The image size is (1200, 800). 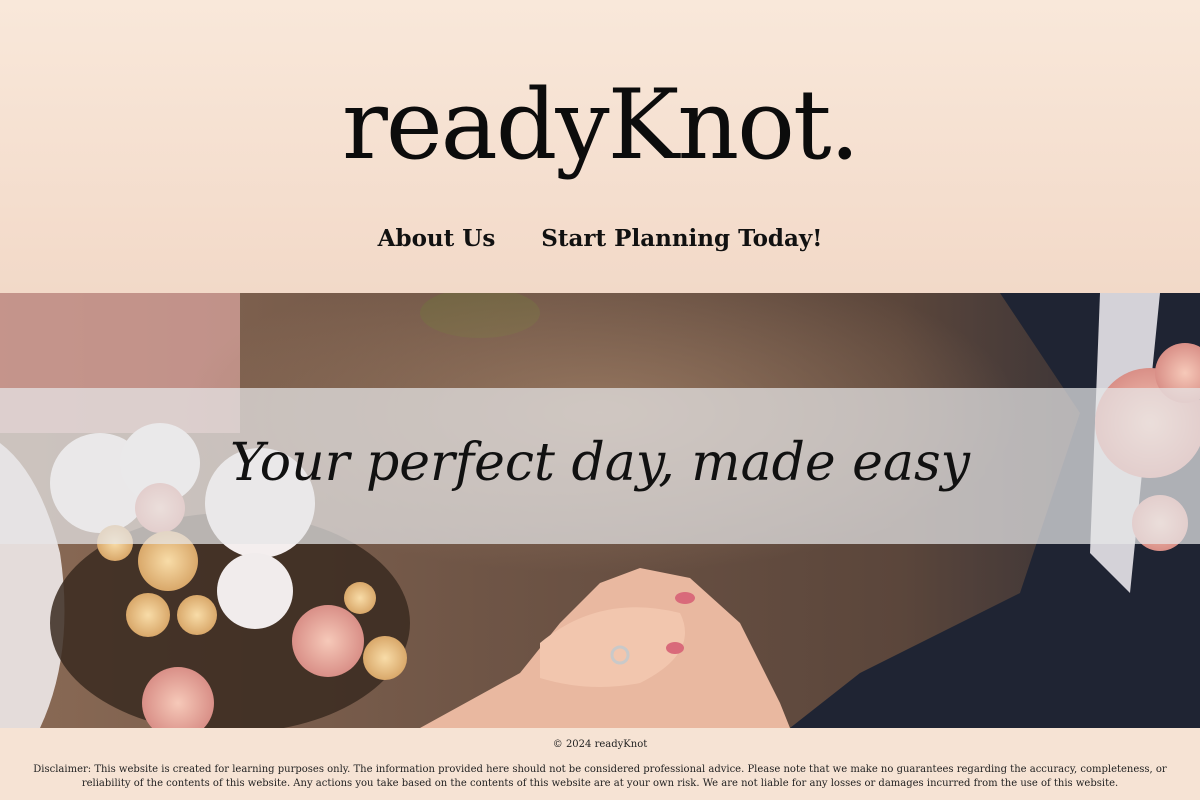 I want to click on nav-link-about-us: About Us, so click(x=437, y=239).